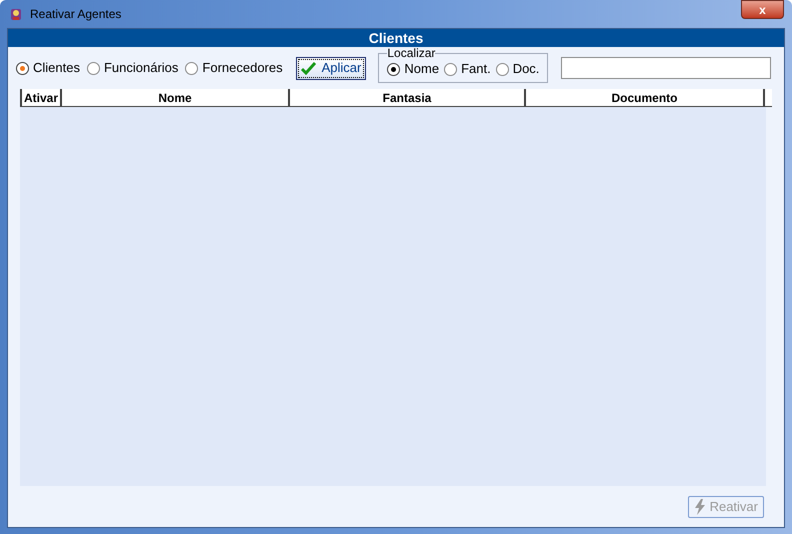 Image resolution: width=792 pixels, height=534 pixels. What do you see at coordinates (700, 507) in the screenshot?
I see `lightning-icon` at bounding box center [700, 507].